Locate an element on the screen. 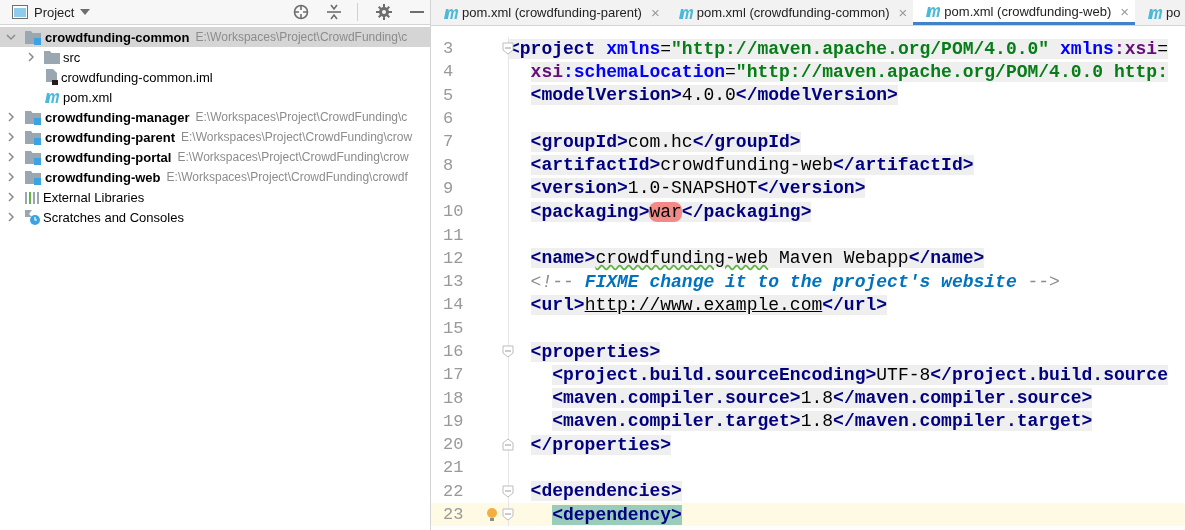  tree-item: pom.xml is located at coordinates (215, 97).